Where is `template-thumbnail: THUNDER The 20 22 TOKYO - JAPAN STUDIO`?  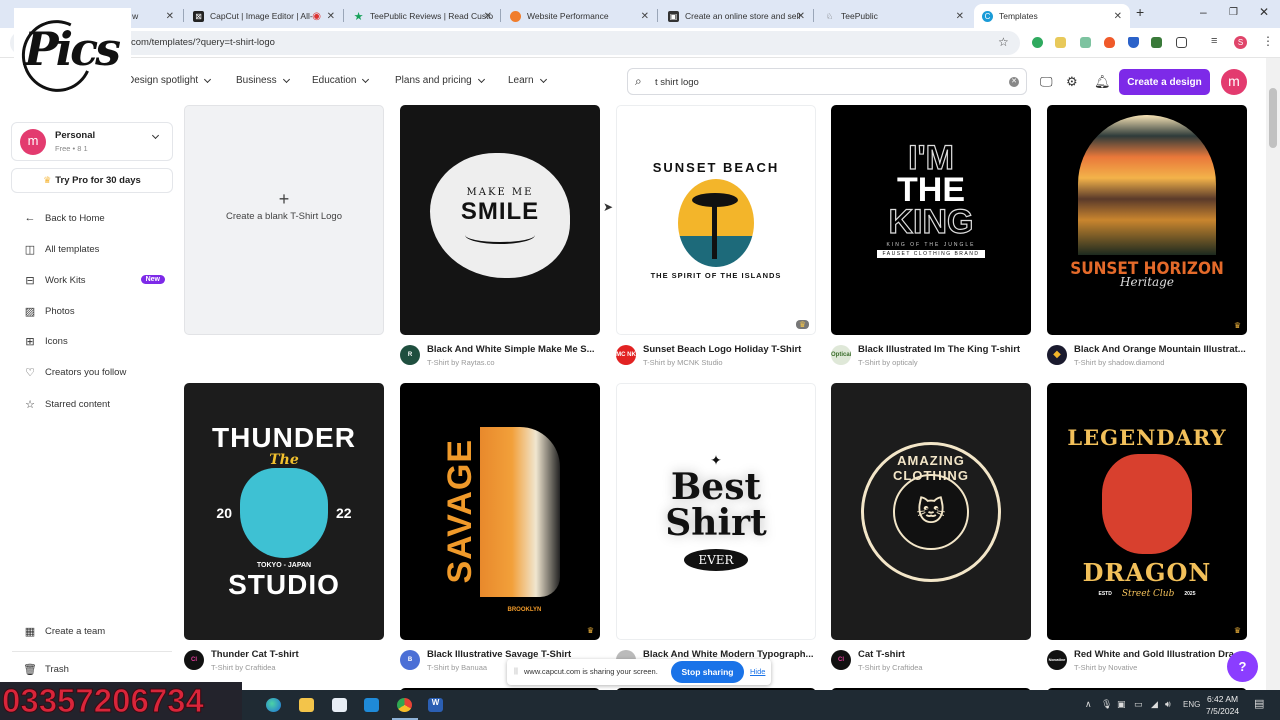
template-thumbnail: THUNDER The 20 22 TOKYO - JAPAN STUDIO is located at coordinates (284, 511).